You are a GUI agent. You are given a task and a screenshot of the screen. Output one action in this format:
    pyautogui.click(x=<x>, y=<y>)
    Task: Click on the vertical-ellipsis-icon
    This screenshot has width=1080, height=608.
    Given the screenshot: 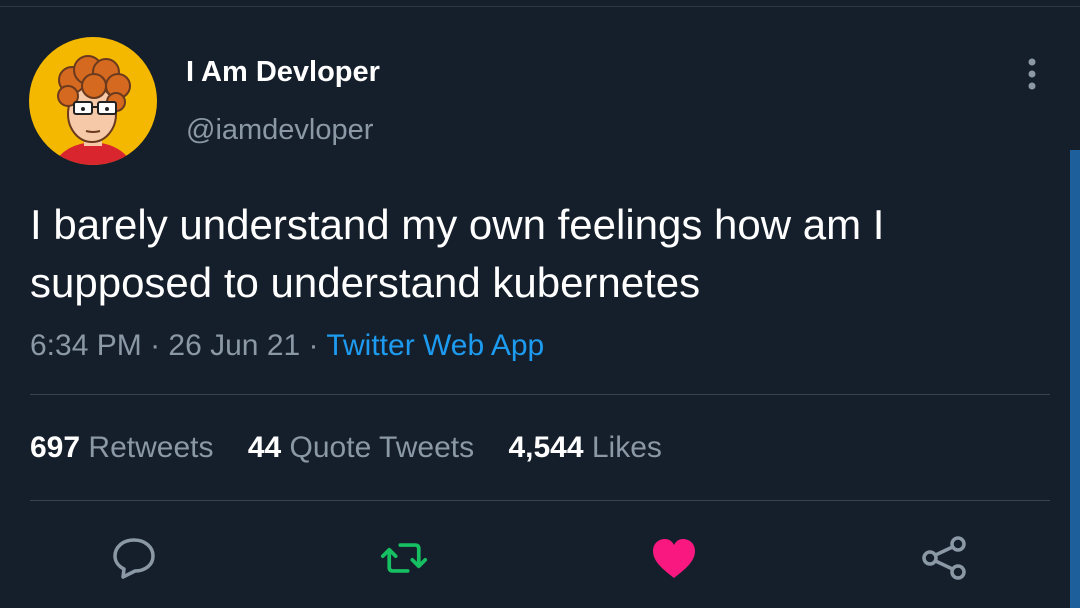 What is the action you would take?
    pyautogui.click(x=1032, y=74)
    